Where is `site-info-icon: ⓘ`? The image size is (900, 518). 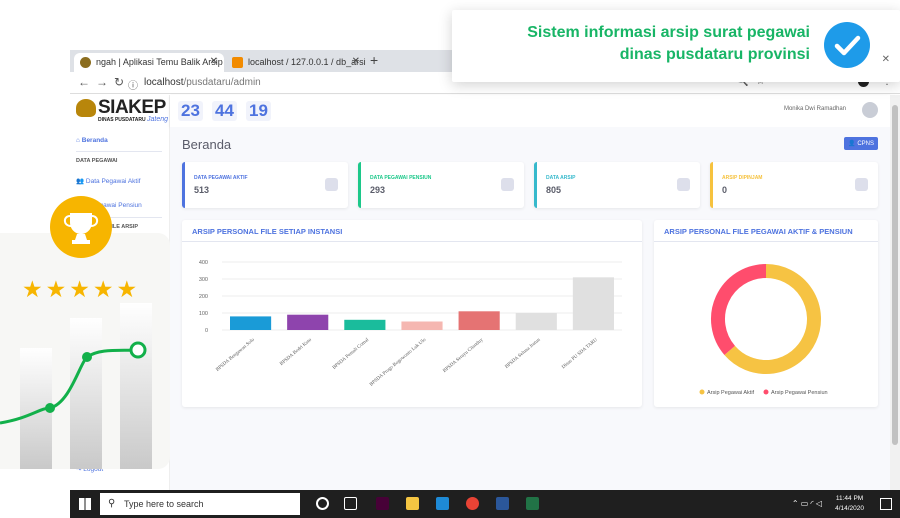 site-info-icon: ⓘ is located at coordinates (133, 84).